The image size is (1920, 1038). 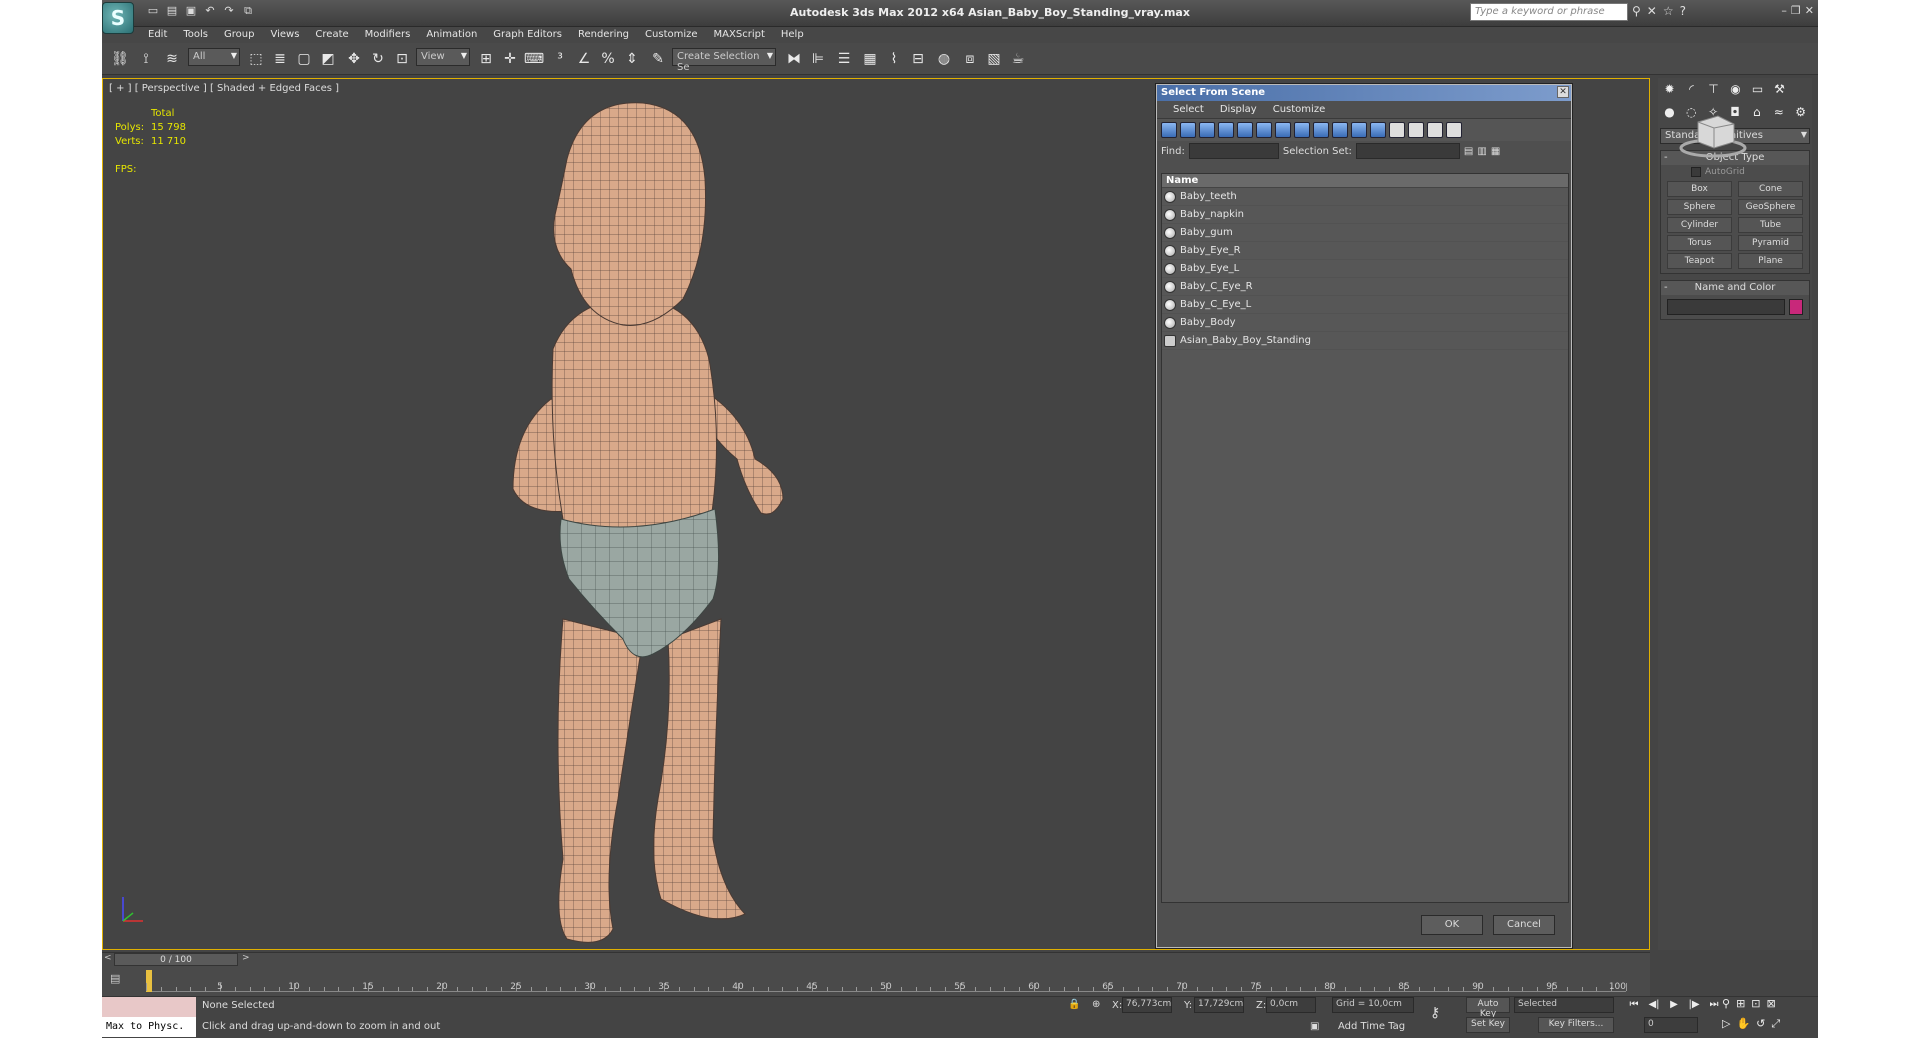 What do you see at coordinates (1233, 151) in the screenshot?
I see `find-input` at bounding box center [1233, 151].